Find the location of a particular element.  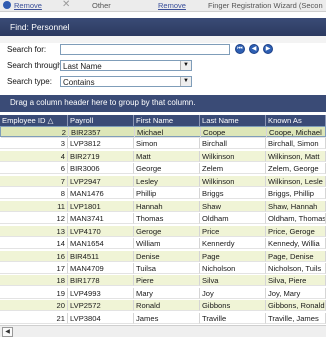

cell-last-name: Shaw is located at coordinates (233, 206).